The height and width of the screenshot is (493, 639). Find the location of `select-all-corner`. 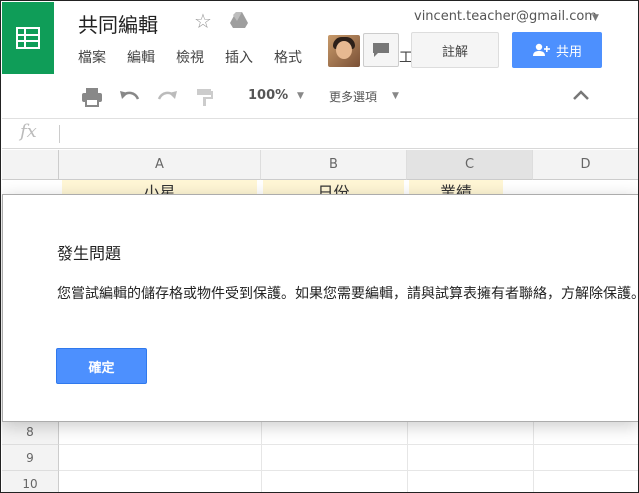

select-all-corner is located at coordinates (30, 165).